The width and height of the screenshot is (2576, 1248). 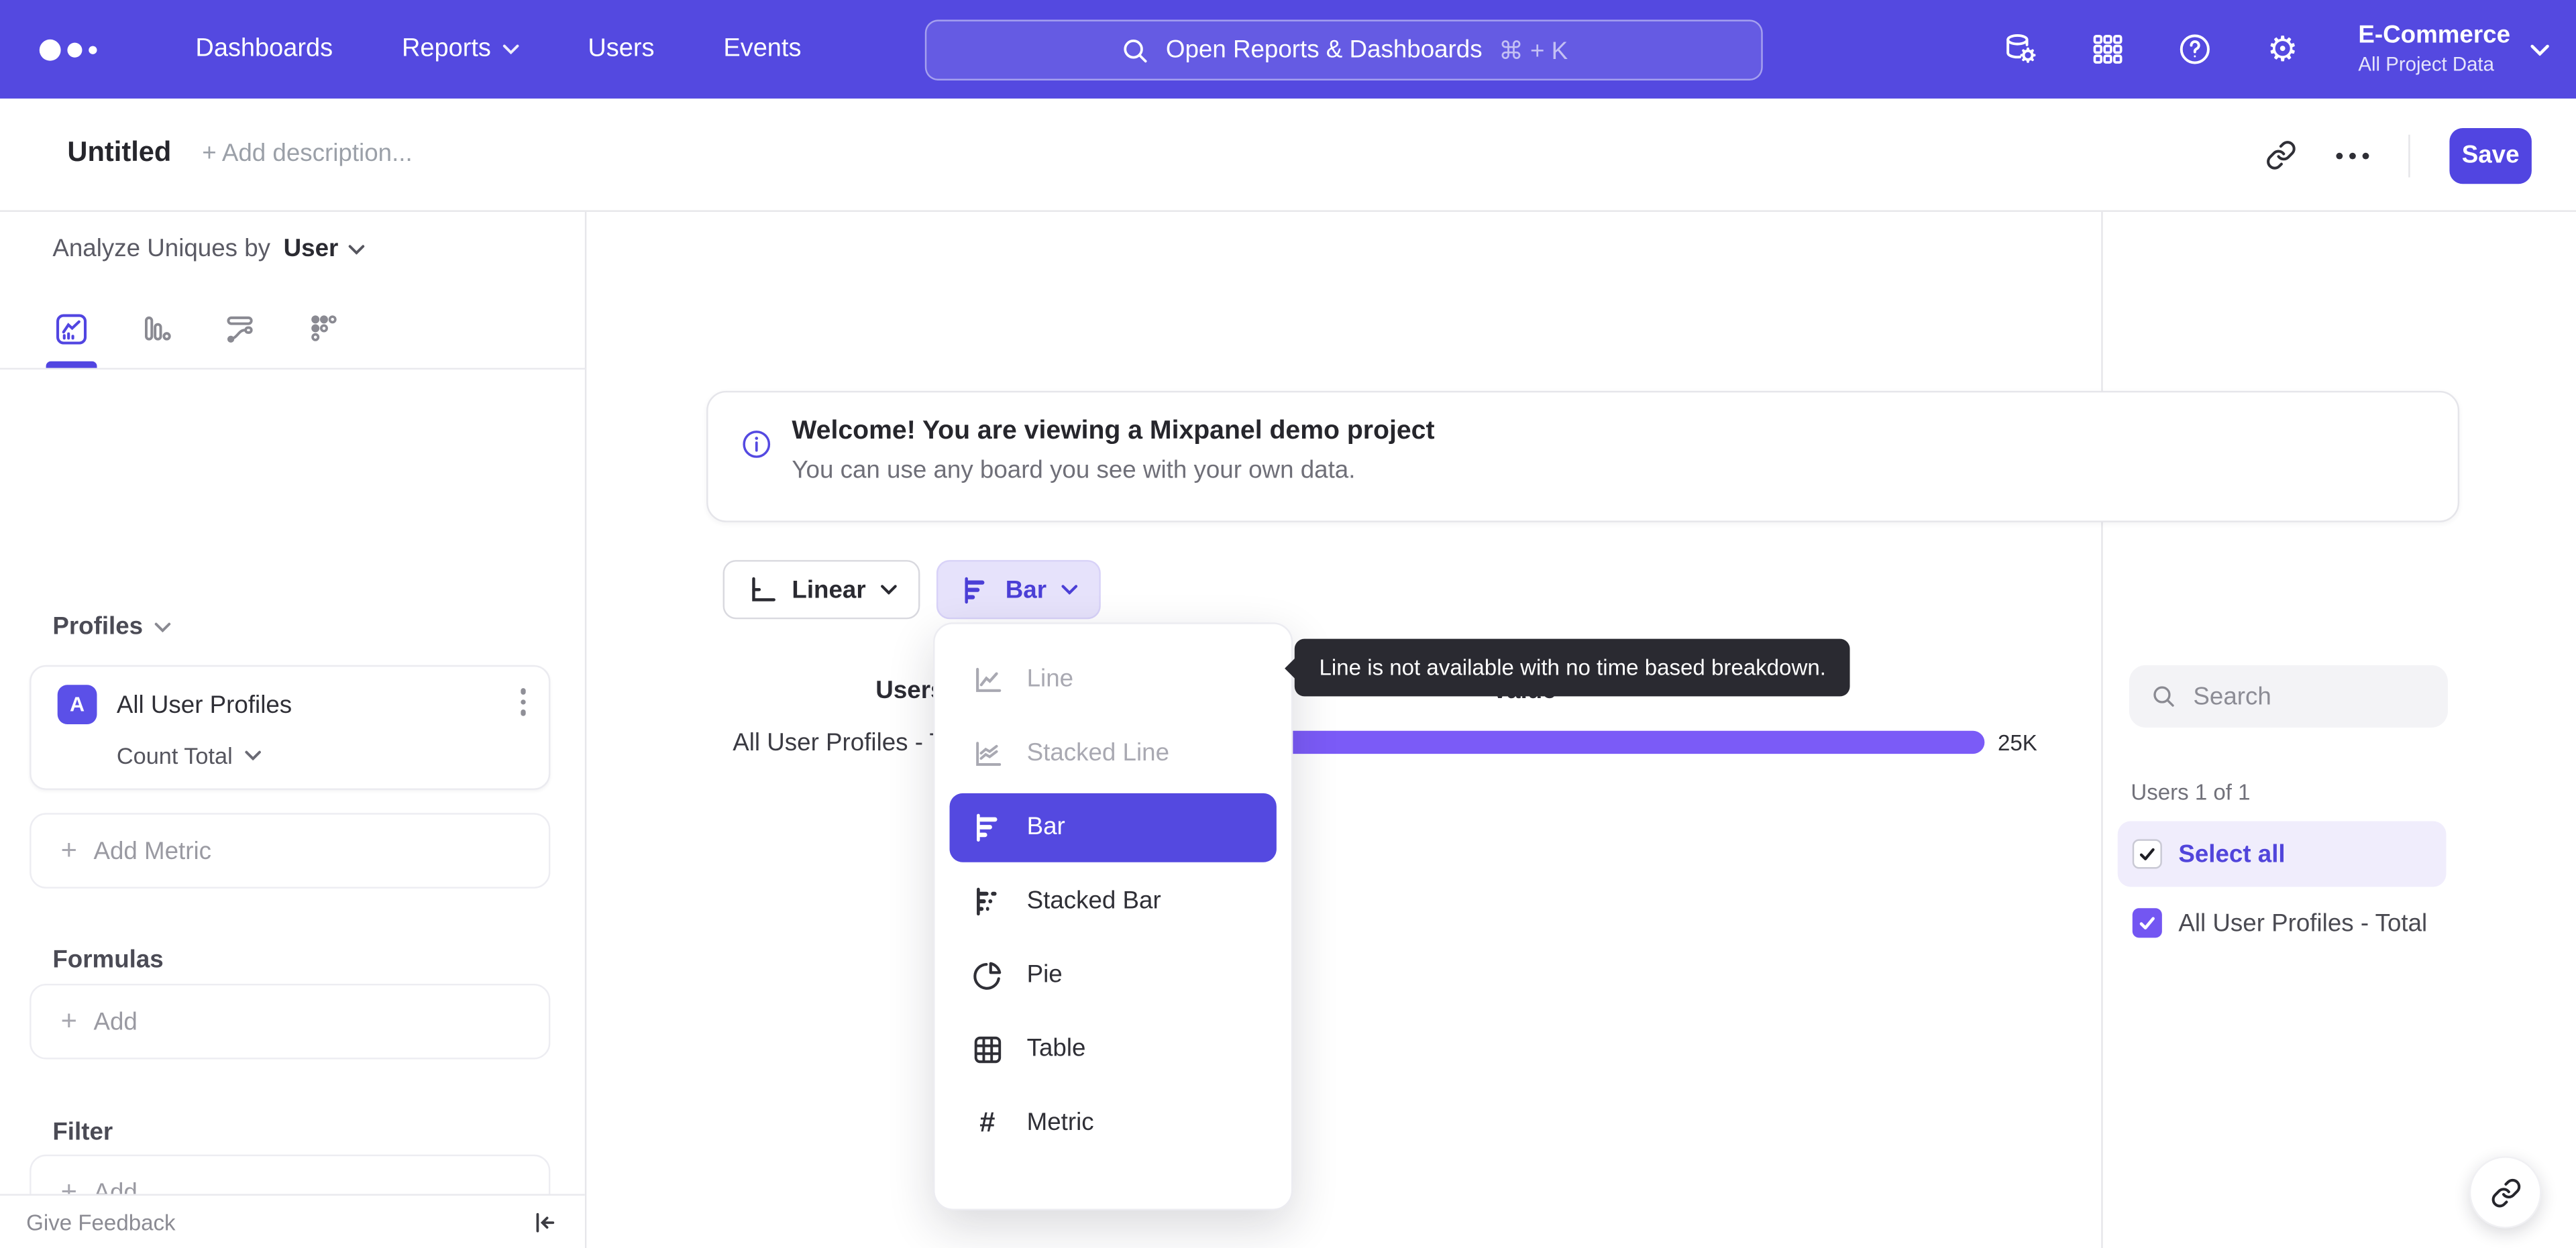 I want to click on legend-series-row: All User Profiles - Total, so click(x=2293, y=922).